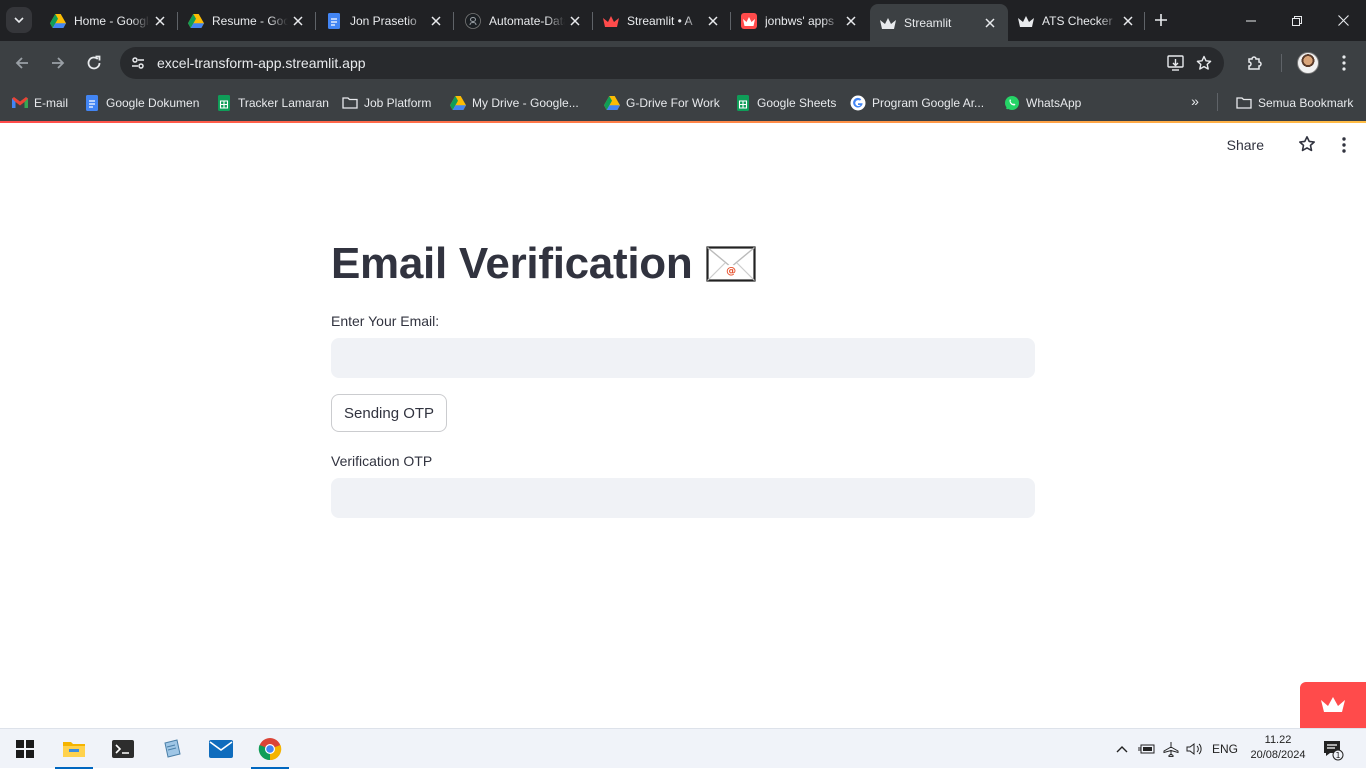 The image size is (1366, 769). What do you see at coordinates (1255, 63) in the screenshot?
I see `extensions-icon` at bounding box center [1255, 63].